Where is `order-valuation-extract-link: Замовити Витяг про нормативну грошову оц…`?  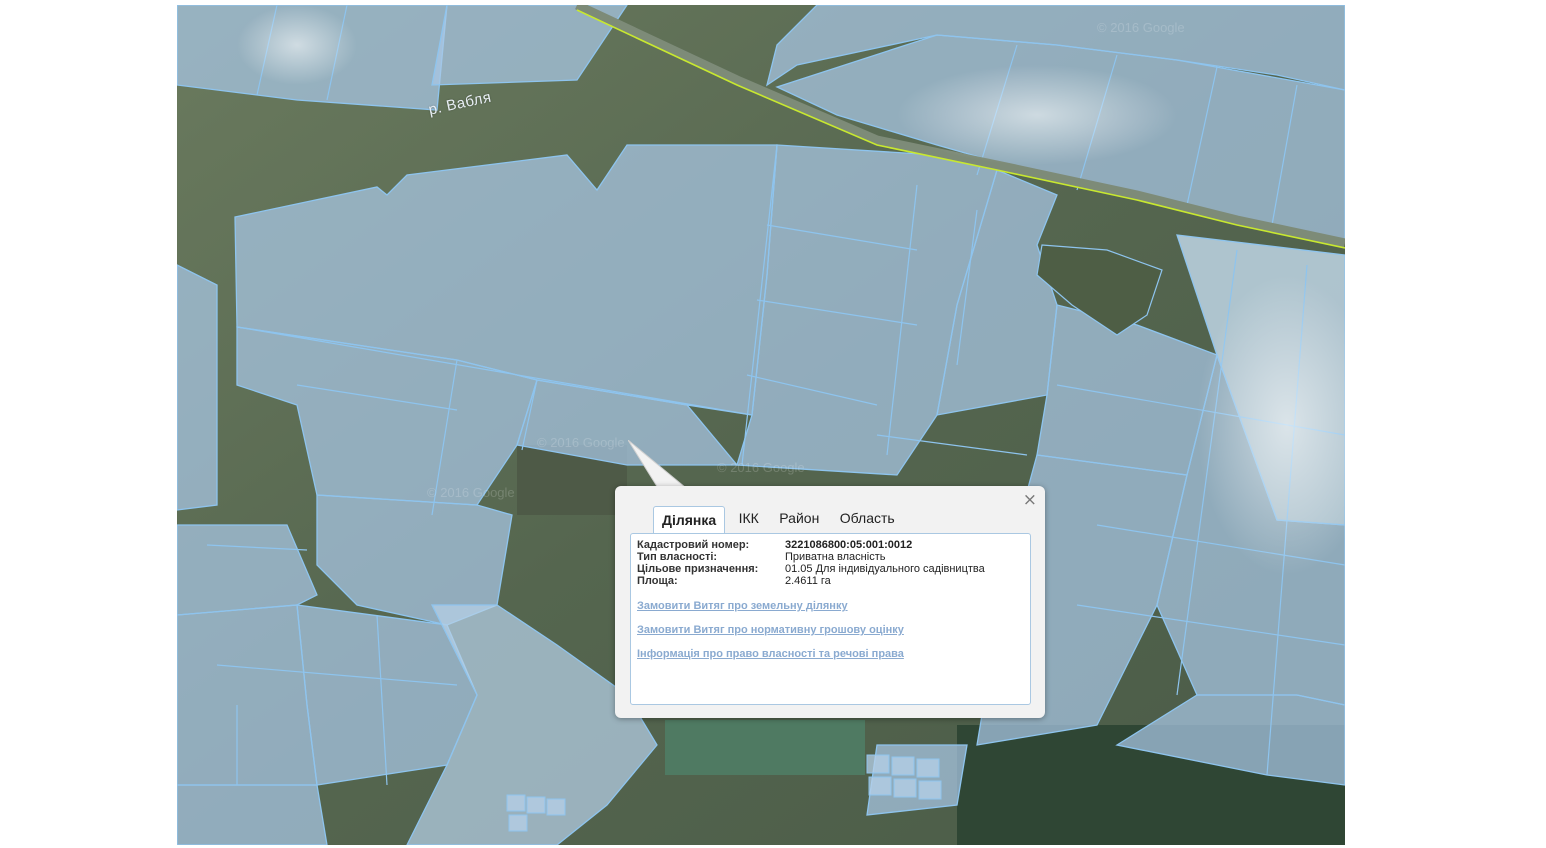
order-valuation-extract-link: Замовити Витяг про нормативну грошову оц… is located at coordinates (770, 630).